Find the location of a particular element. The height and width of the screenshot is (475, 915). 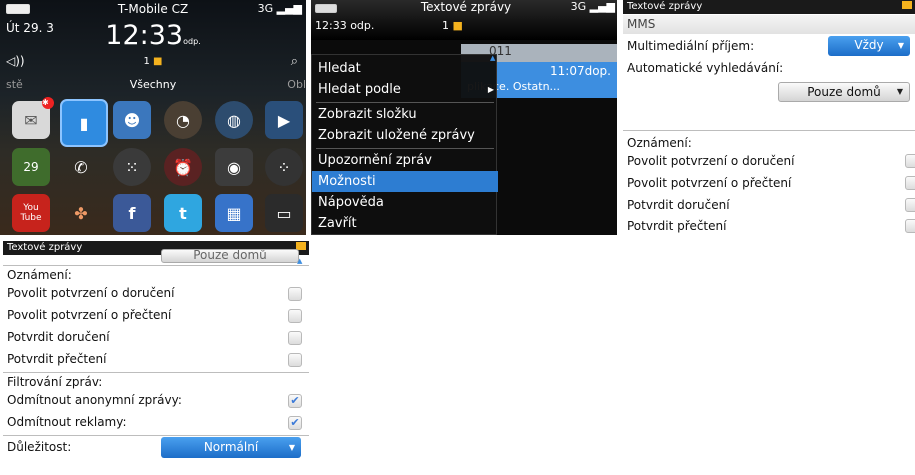

filter-label: Filtrování zpráv: is located at coordinates (55, 382).